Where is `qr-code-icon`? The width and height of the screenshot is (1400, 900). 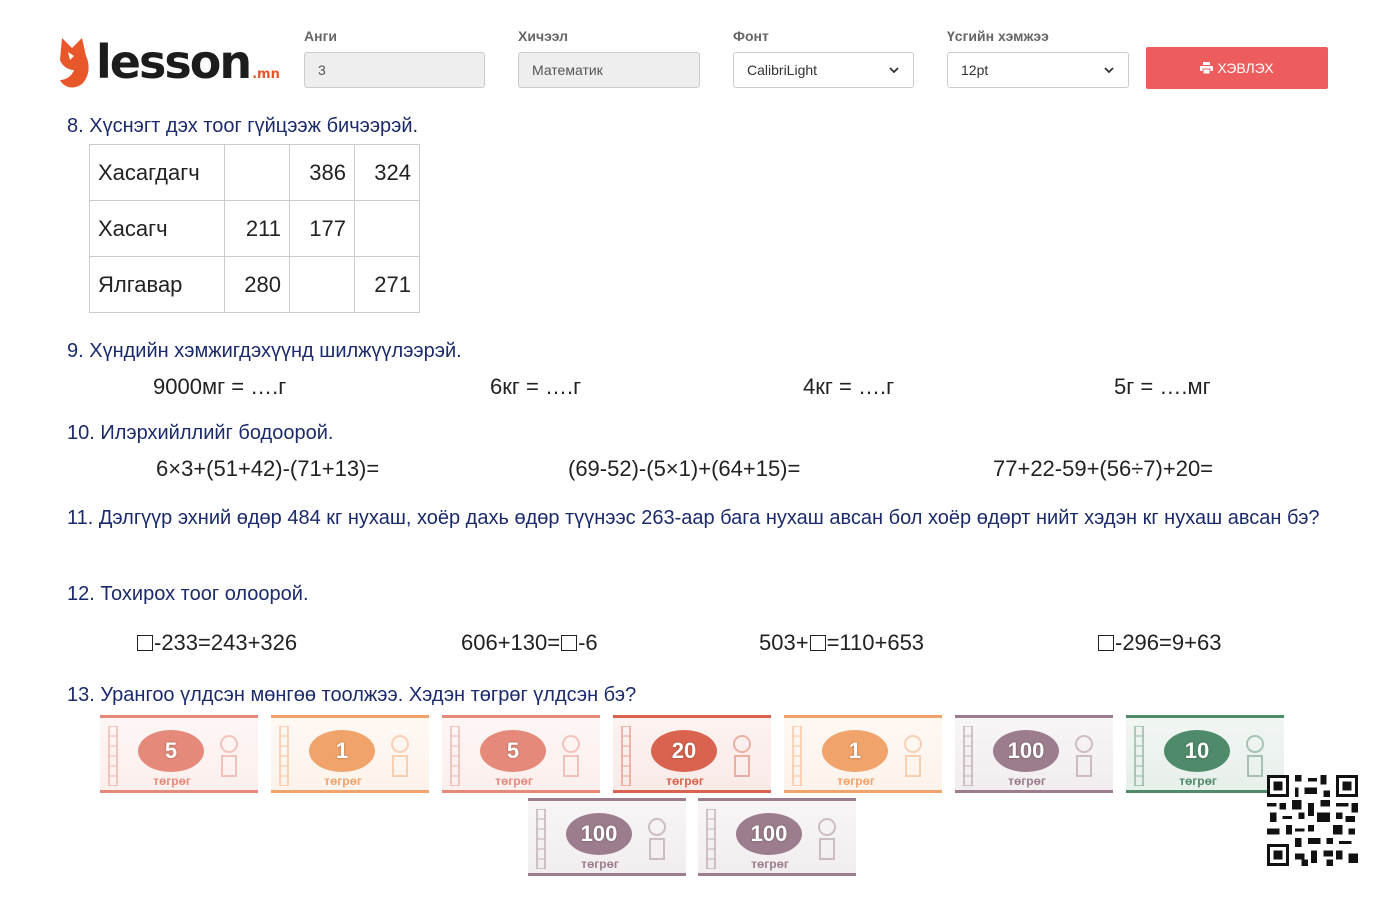 qr-code-icon is located at coordinates (1312, 820).